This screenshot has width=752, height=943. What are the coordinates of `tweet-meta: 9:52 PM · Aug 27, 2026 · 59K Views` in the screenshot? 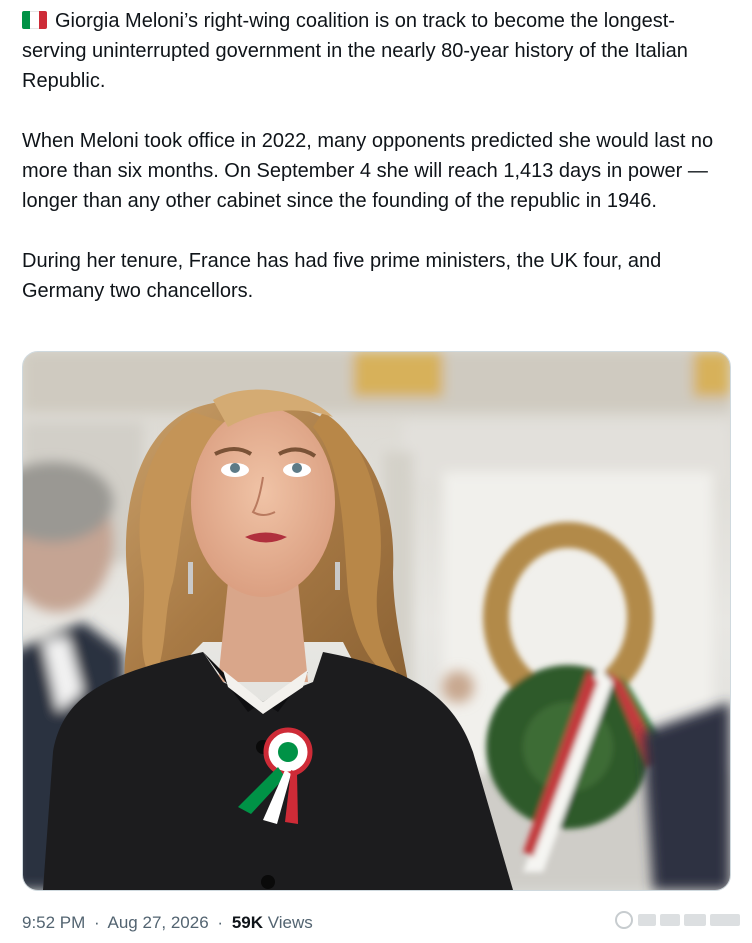 It's located at (167, 923).